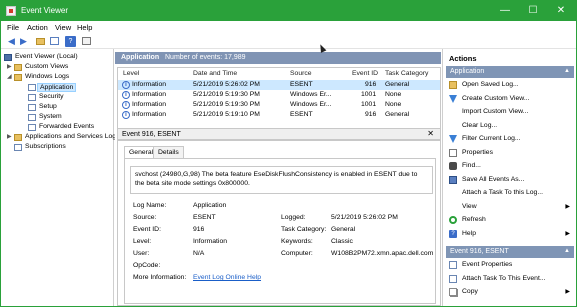 Image resolution: width=577 pixels, height=307 pixels. I want to click on task-category-label: Task Category:, so click(304, 229).